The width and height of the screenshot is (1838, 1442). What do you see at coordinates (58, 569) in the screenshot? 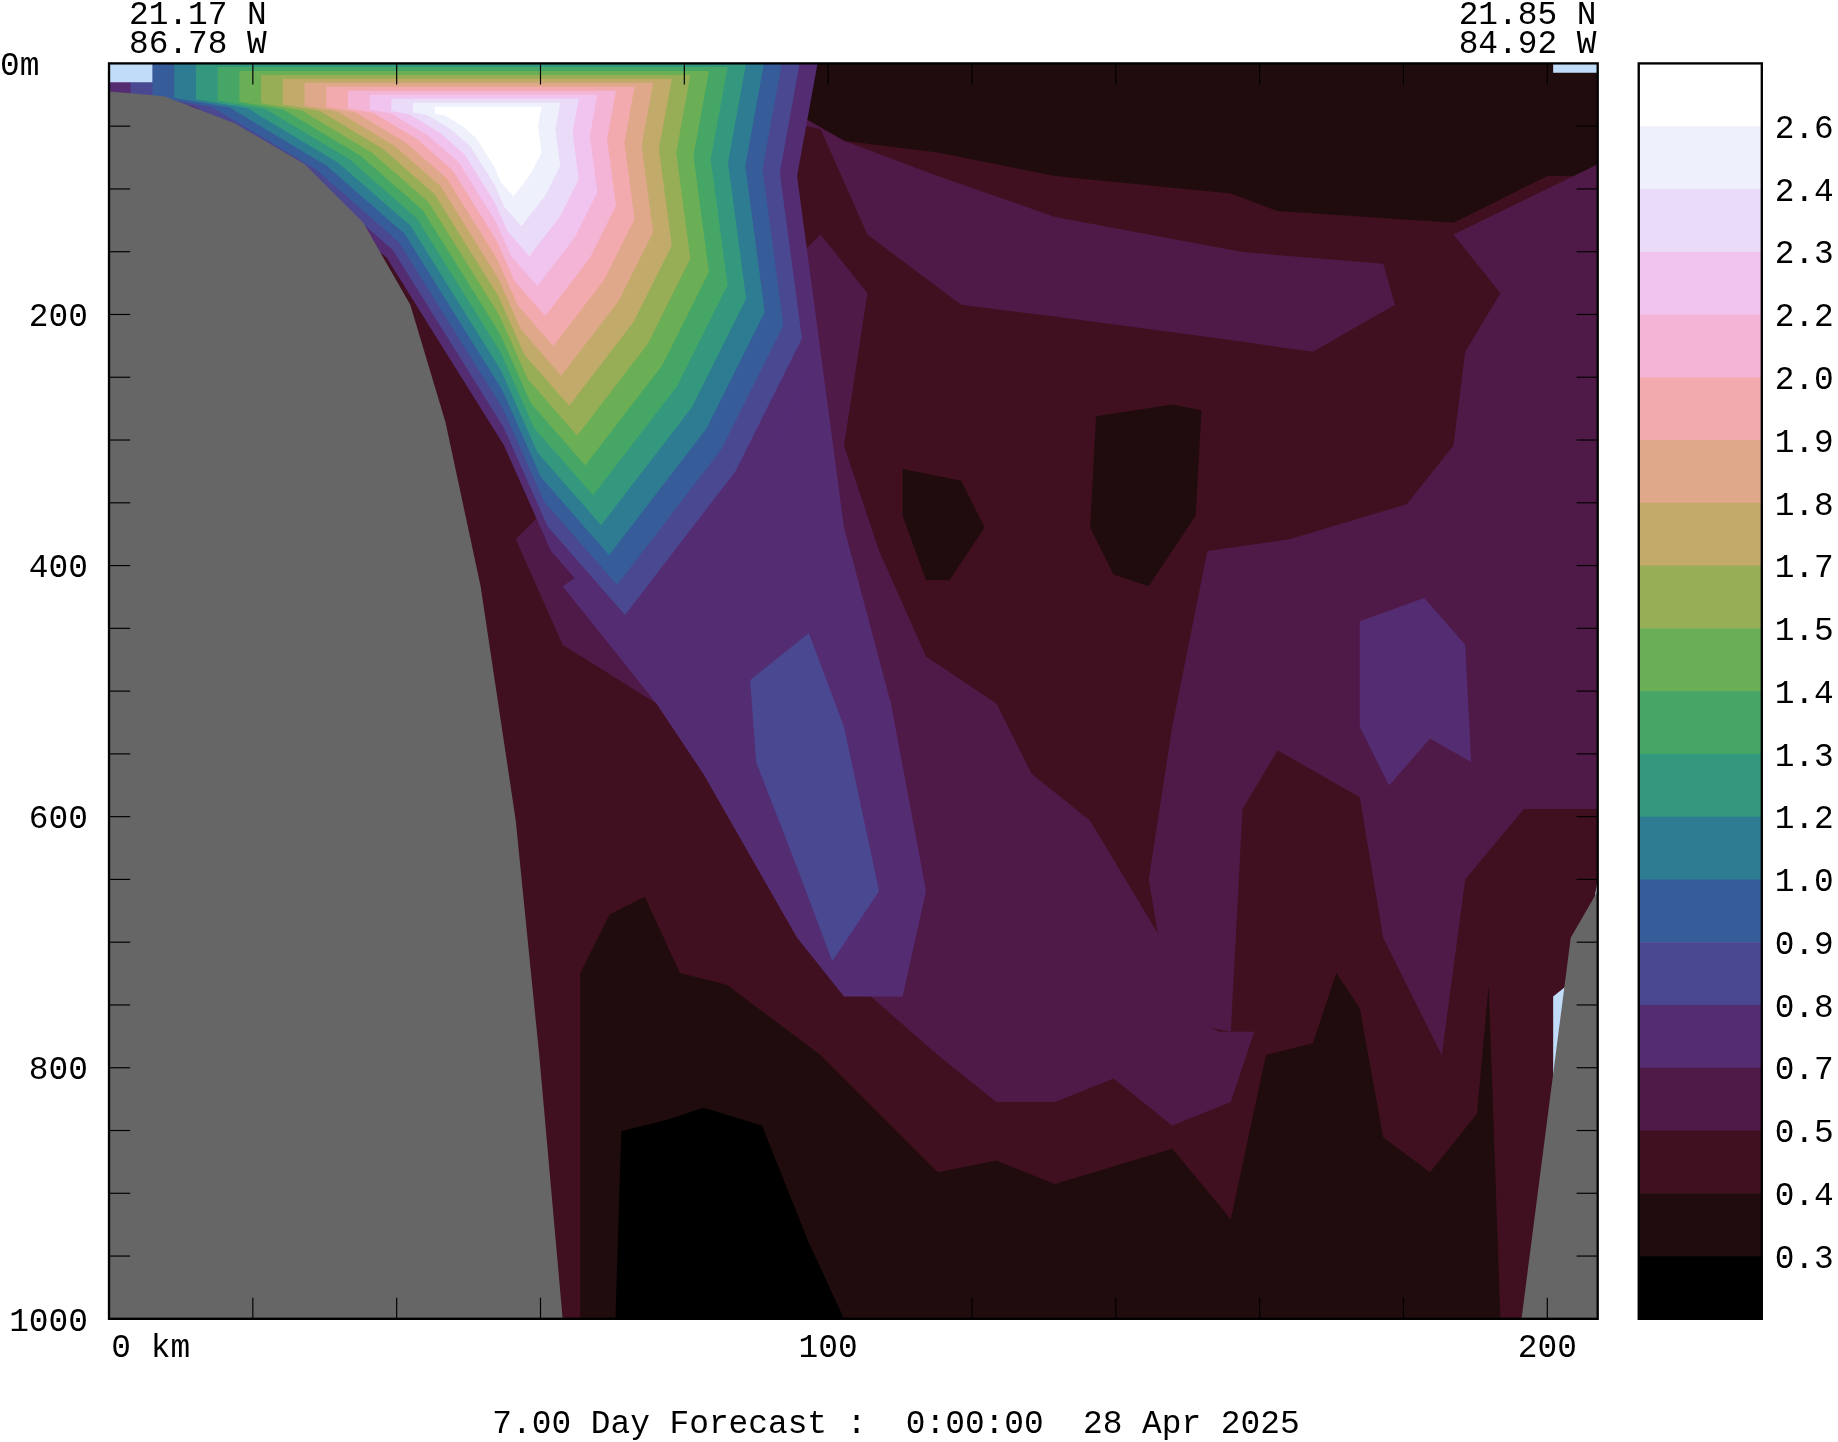
I see `axis-label: 400` at bounding box center [58, 569].